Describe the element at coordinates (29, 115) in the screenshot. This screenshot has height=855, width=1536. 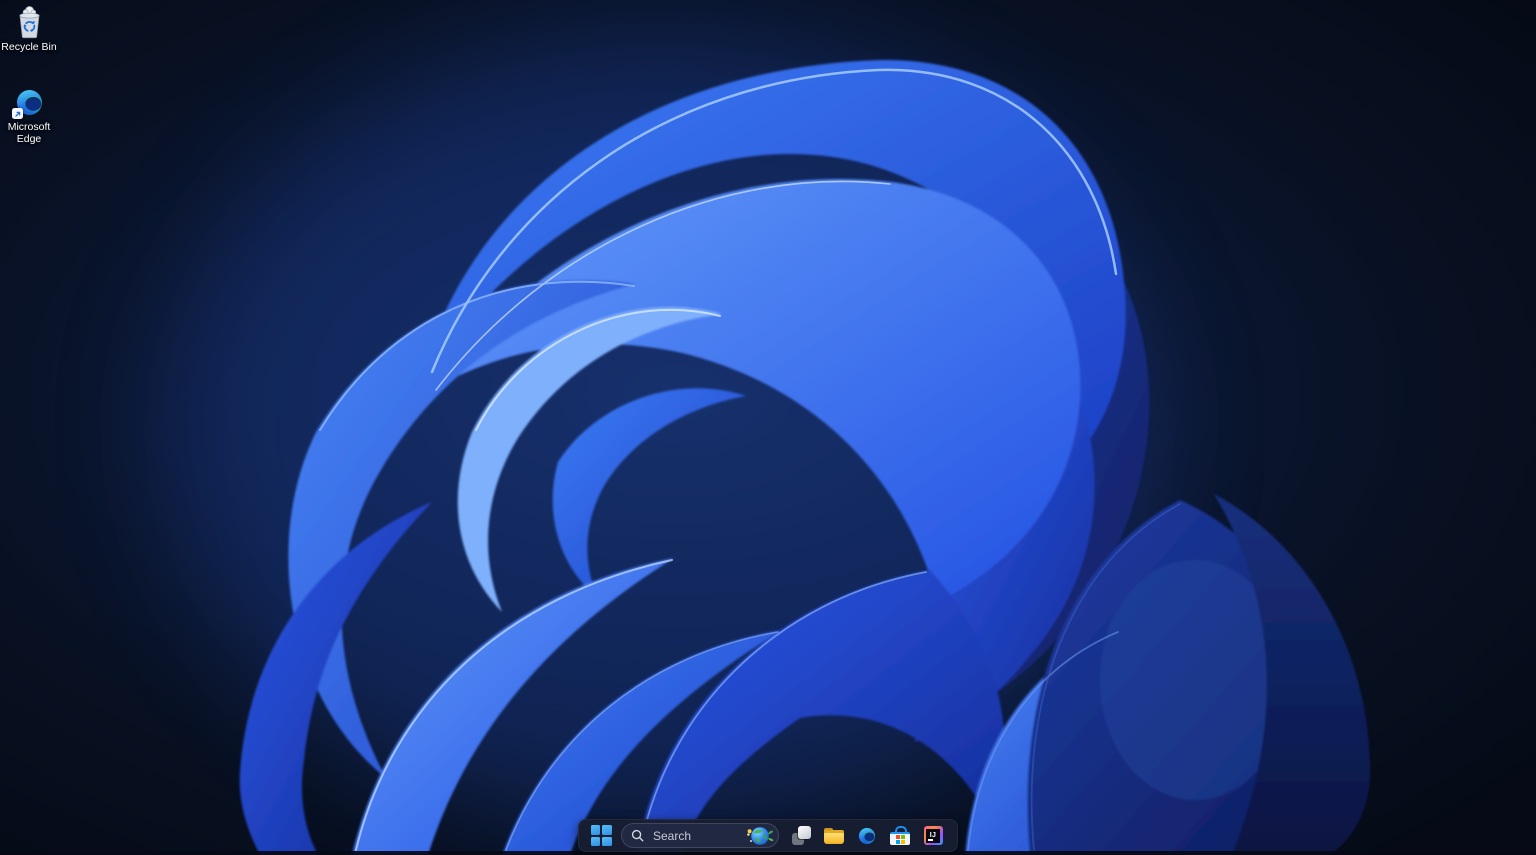
I see `desktop-icon-microsoft-edge: Microsoft Edge` at that location.